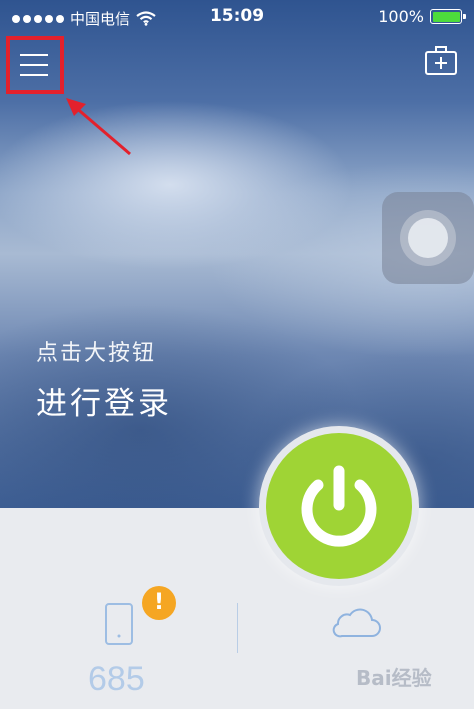 This screenshot has height=709, width=474. Describe the element at coordinates (96, 353) in the screenshot. I see `login-hint-line1: 点击大按钮` at that location.